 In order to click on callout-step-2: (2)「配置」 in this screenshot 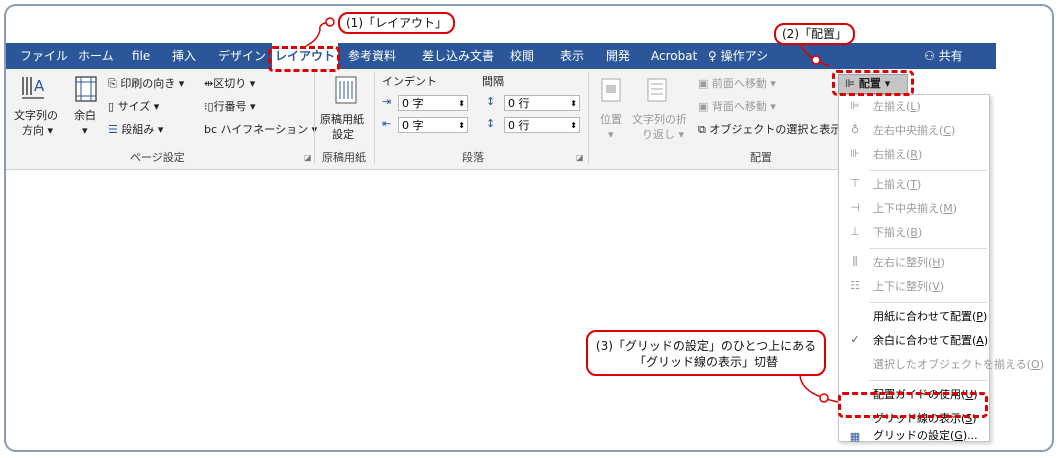, I will do `click(814, 34)`.